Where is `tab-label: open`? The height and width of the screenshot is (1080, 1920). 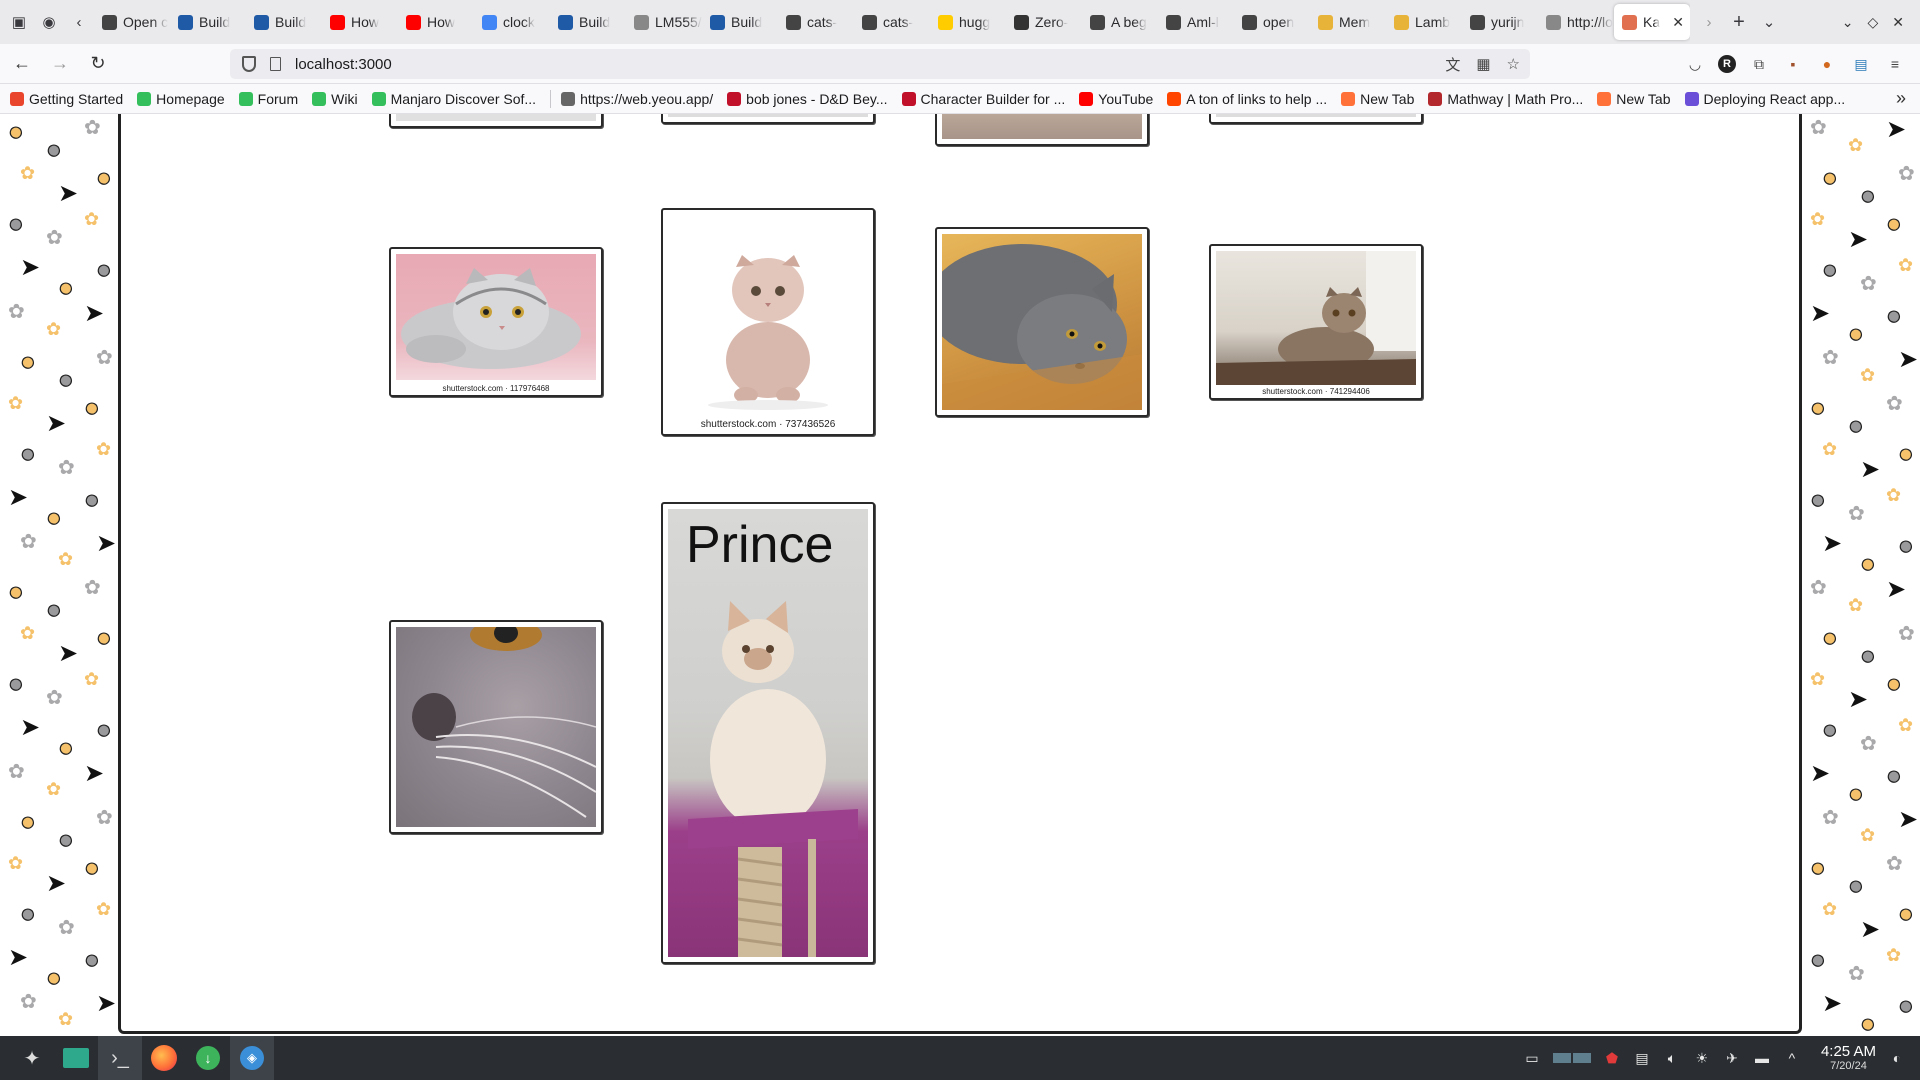
tab-label: open is located at coordinates (1279, 22).